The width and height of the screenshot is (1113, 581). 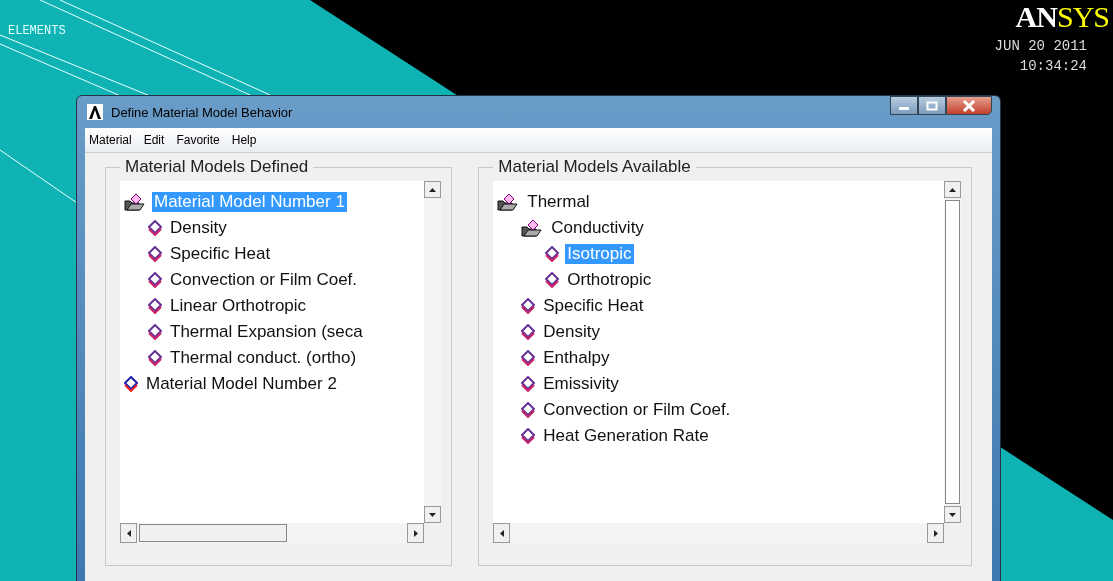 I want to click on tree-item: Thermal Expansion (seca, so click(x=266, y=332).